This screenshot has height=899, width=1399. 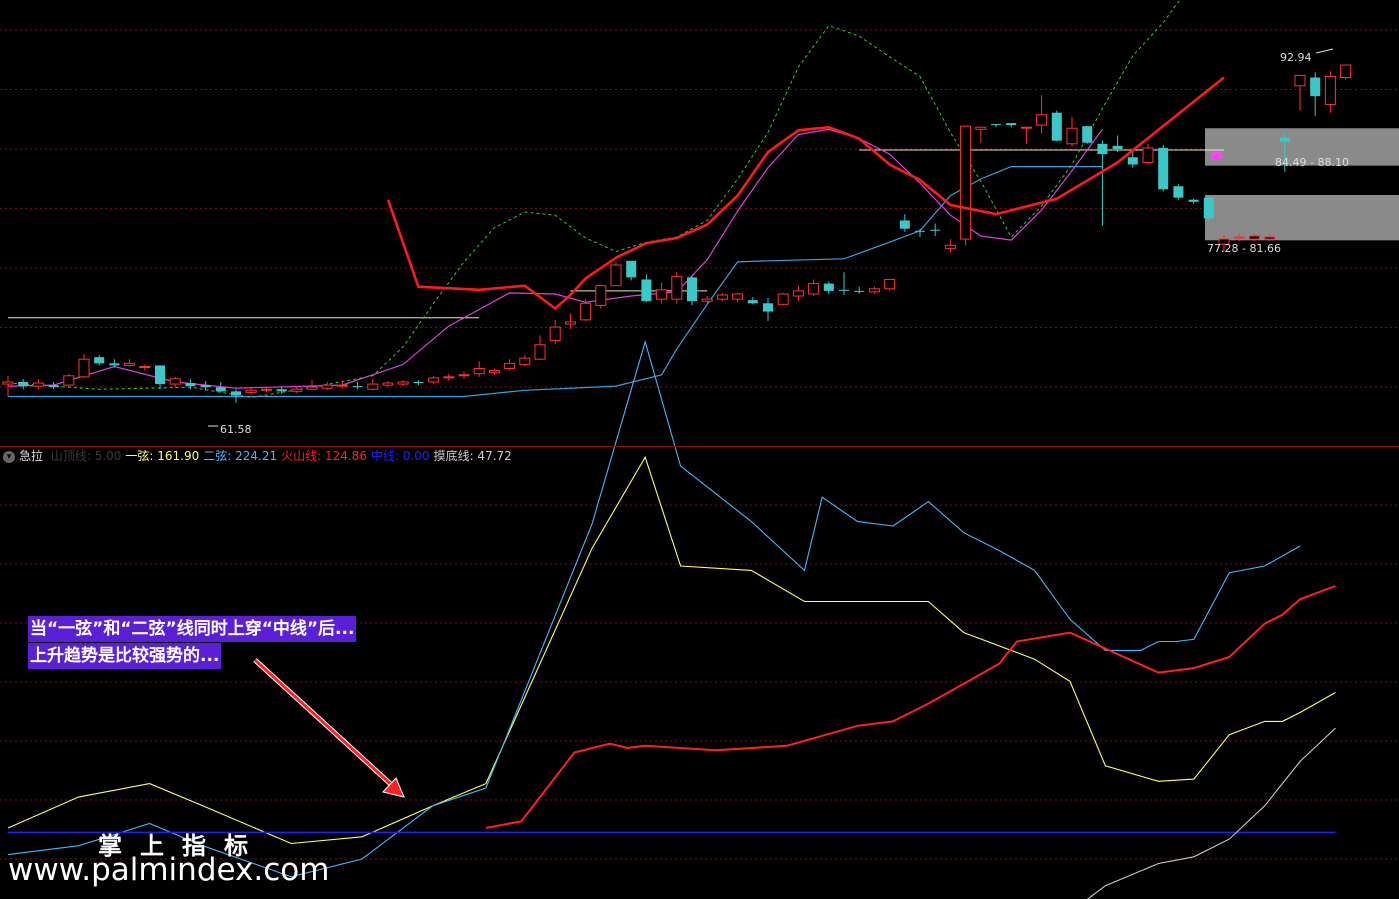 I want to click on watermark-url: www.palmindex.com, so click(x=169, y=870).